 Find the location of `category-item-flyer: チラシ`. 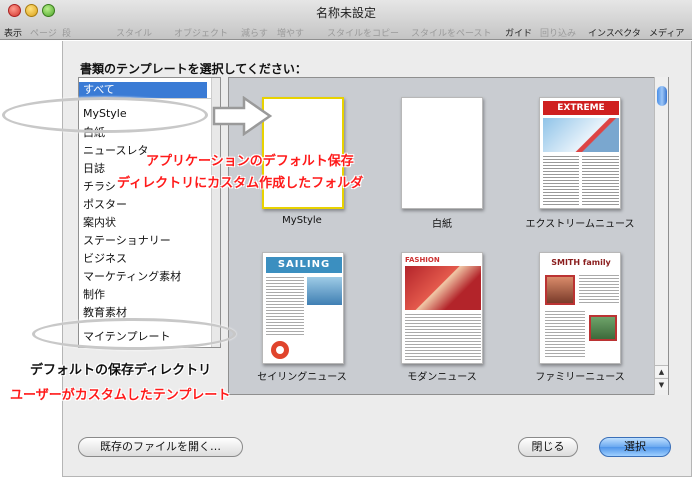

category-item-flyer: チラシ is located at coordinates (99, 186).